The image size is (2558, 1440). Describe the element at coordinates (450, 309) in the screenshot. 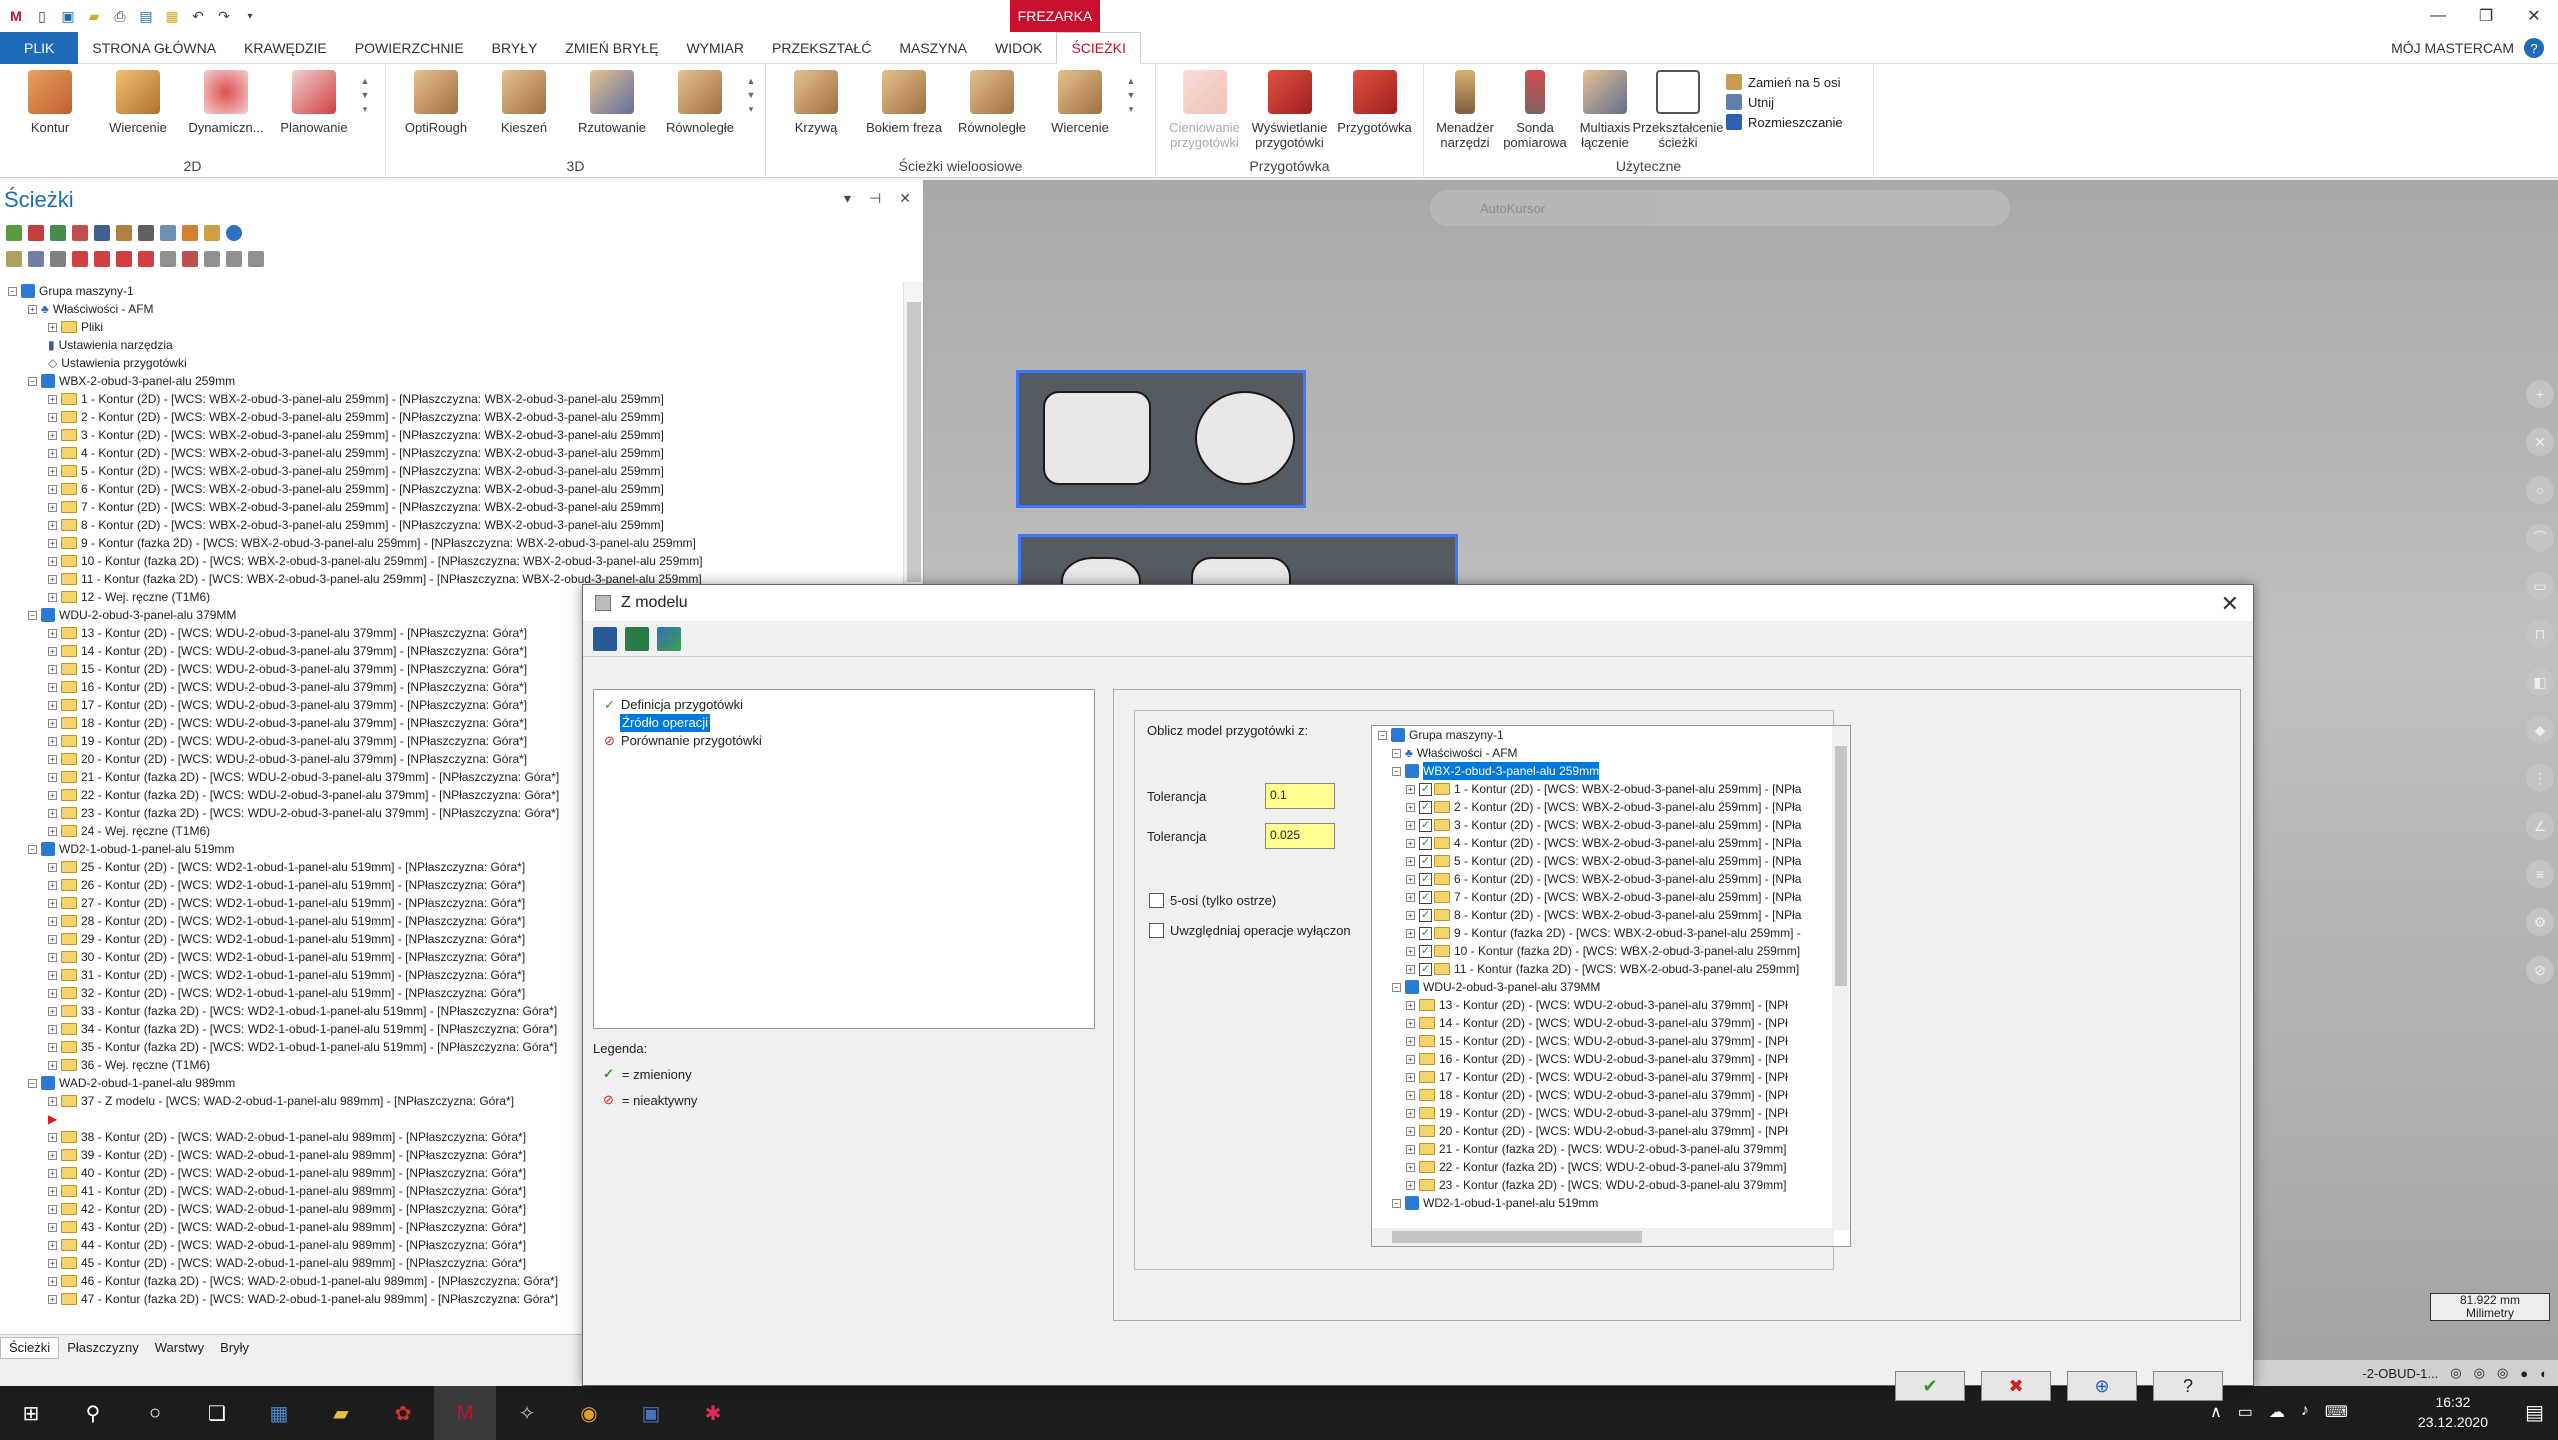

I see `tree-row: + ♣ Właściwości - AFM` at that location.